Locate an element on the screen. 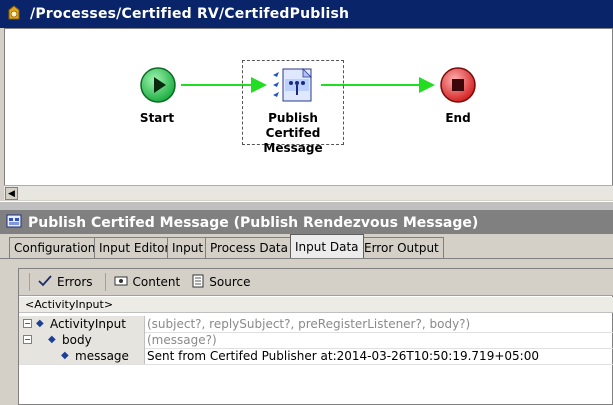 Image resolution: width=613 pixels, height=405 pixels. row-divider is located at coordinates (316, 364).